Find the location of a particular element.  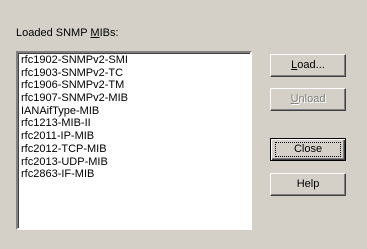

label-text-prefix: Loaded SNMP is located at coordinates (53, 33).